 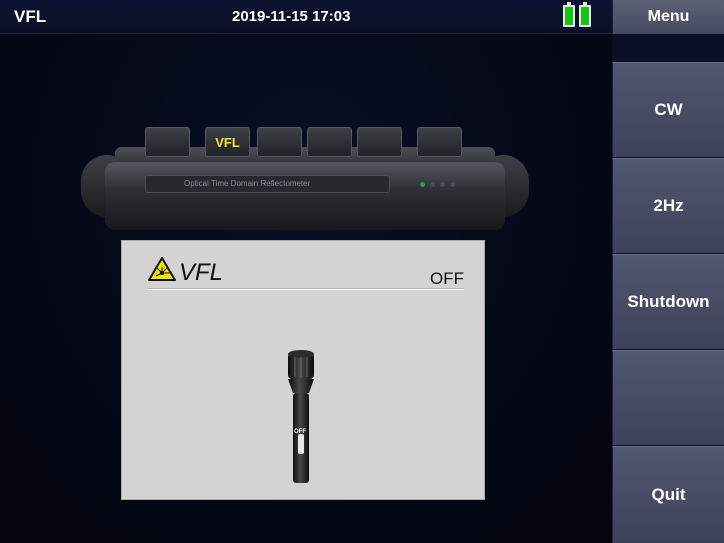 I want to click on app-title: VFL, so click(x=30, y=16).